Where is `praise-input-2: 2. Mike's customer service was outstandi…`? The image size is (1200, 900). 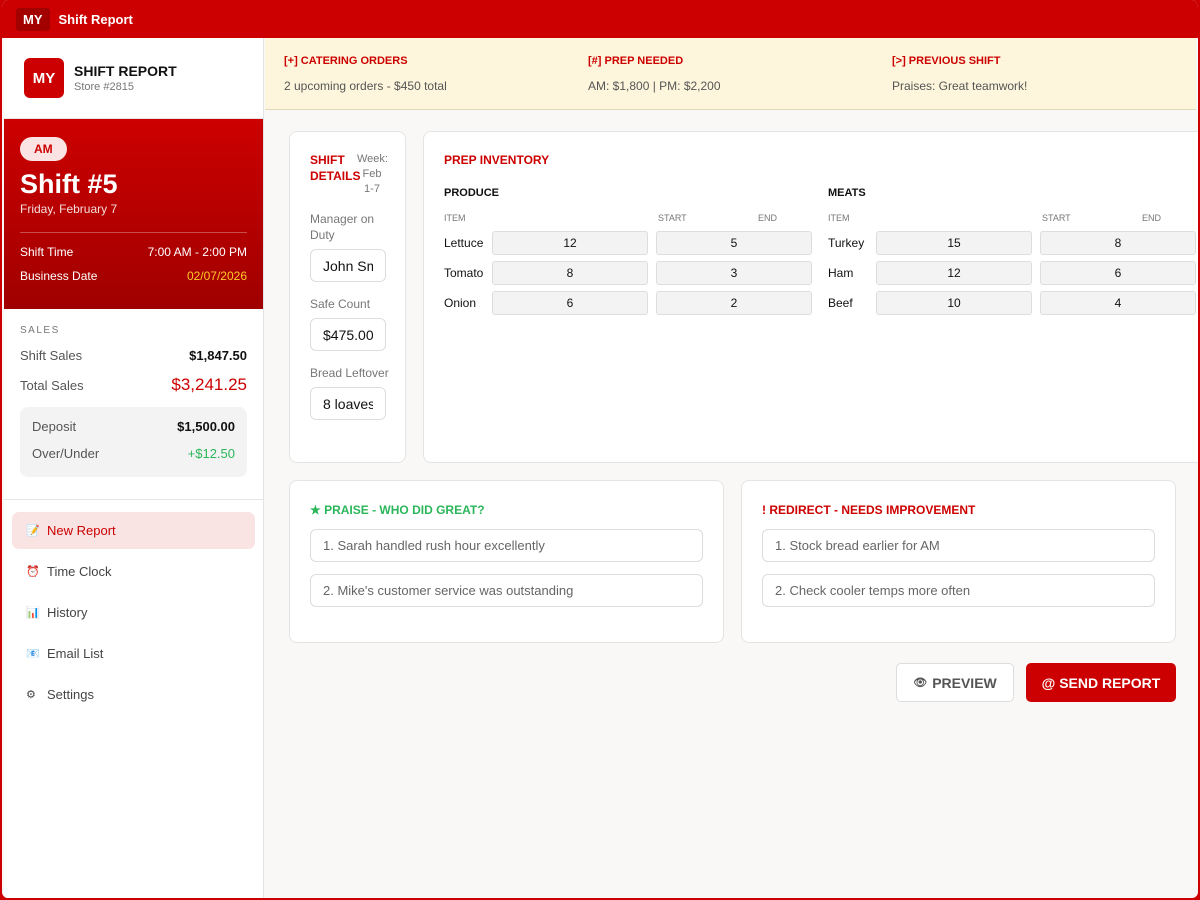
praise-input-2: 2. Mike's customer service was outstandi… is located at coordinates (506, 590).